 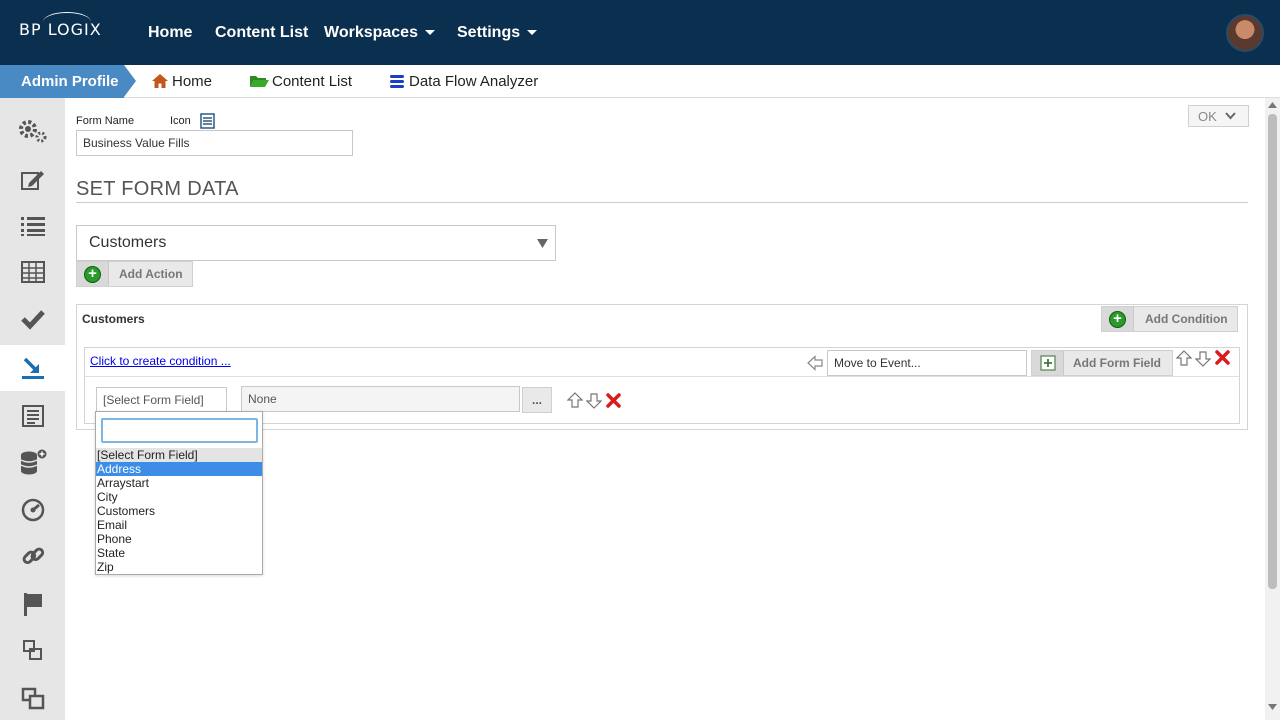 I want to click on add-action-button: + Add Action, so click(x=134, y=274).